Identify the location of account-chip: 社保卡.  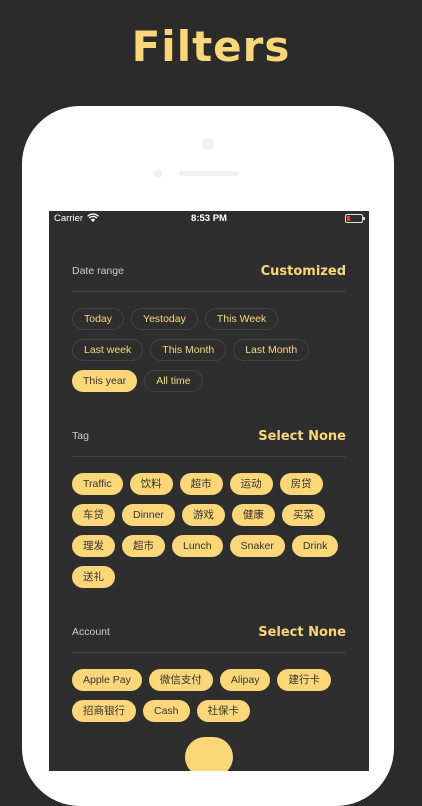
(223, 711).